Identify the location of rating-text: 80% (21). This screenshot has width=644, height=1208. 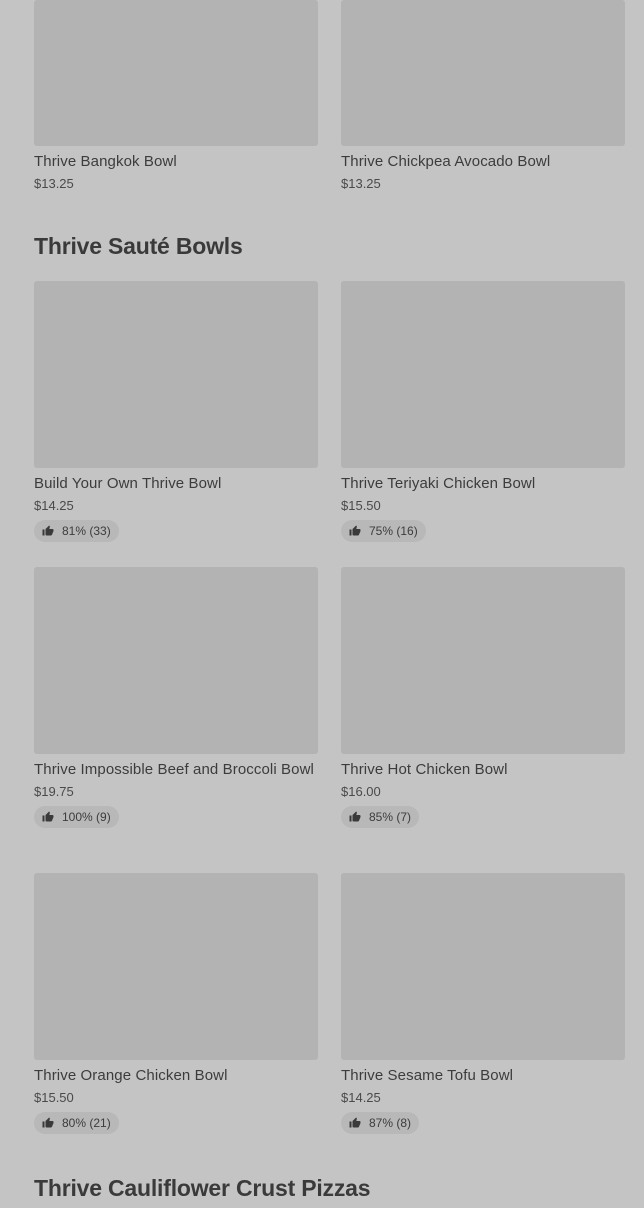
(86, 1123).